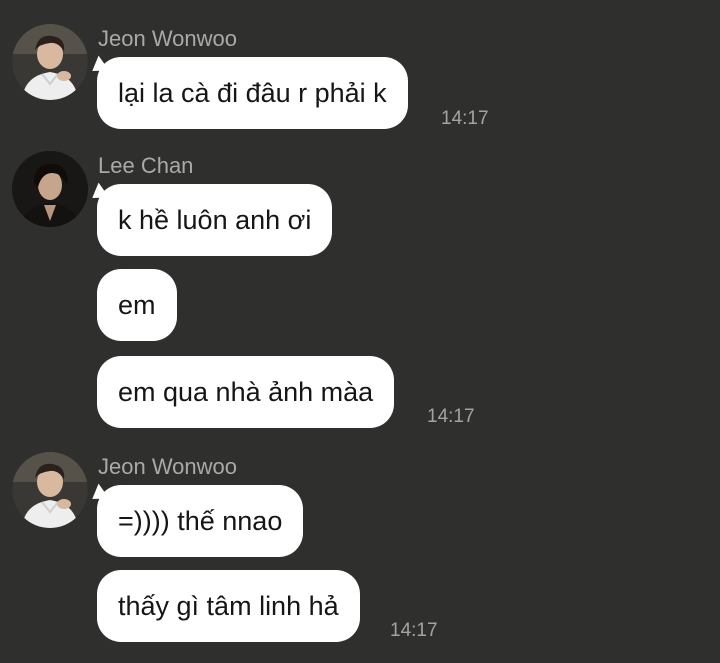 The width and height of the screenshot is (720, 663). What do you see at coordinates (137, 305) in the screenshot?
I see `message-bubble: em` at bounding box center [137, 305].